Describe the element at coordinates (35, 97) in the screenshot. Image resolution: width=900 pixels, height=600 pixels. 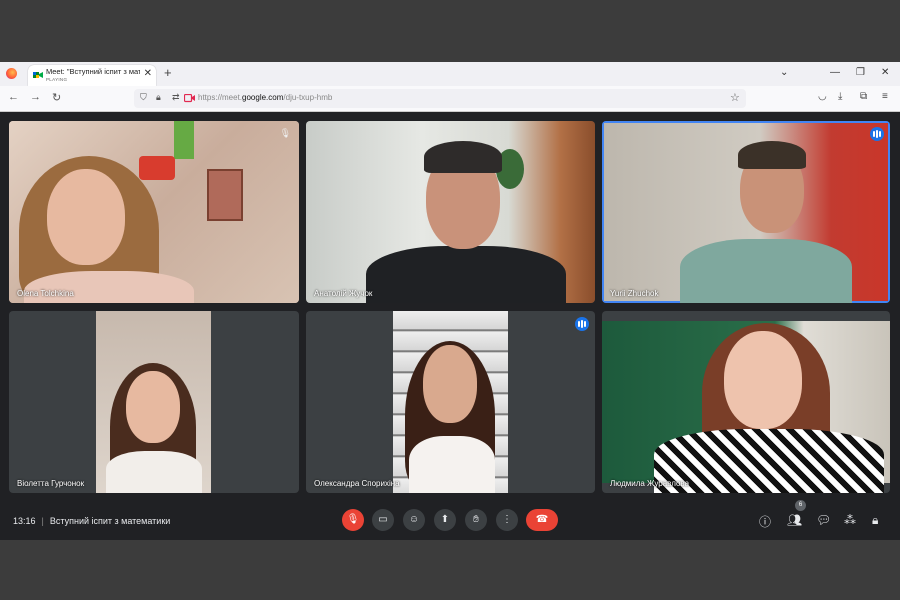
I see `forward-icon: →` at that location.